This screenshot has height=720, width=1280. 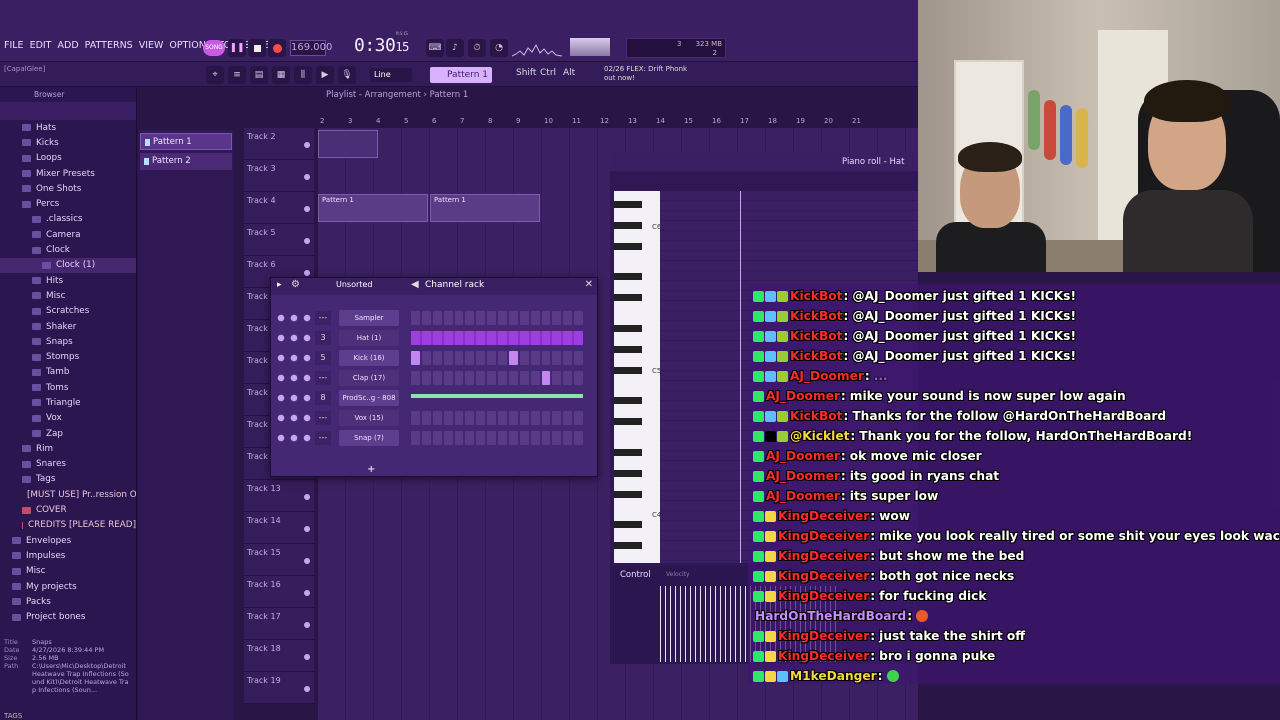 I want to click on menu-file: FILE, so click(x=14, y=45).